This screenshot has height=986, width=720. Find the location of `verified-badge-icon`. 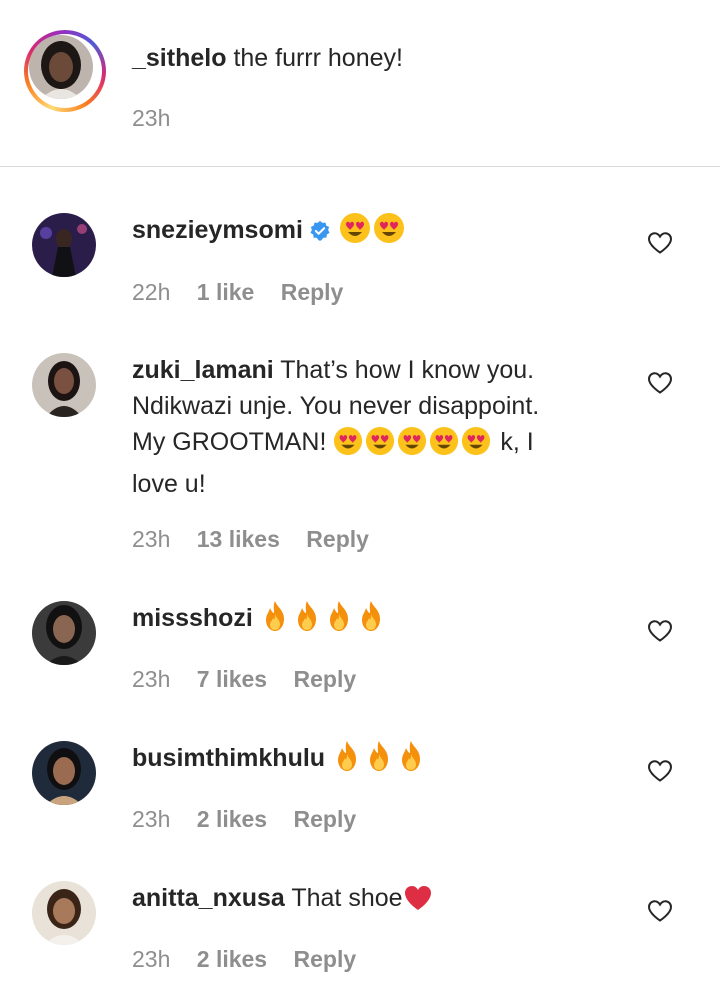

verified-badge-icon is located at coordinates (320, 234).